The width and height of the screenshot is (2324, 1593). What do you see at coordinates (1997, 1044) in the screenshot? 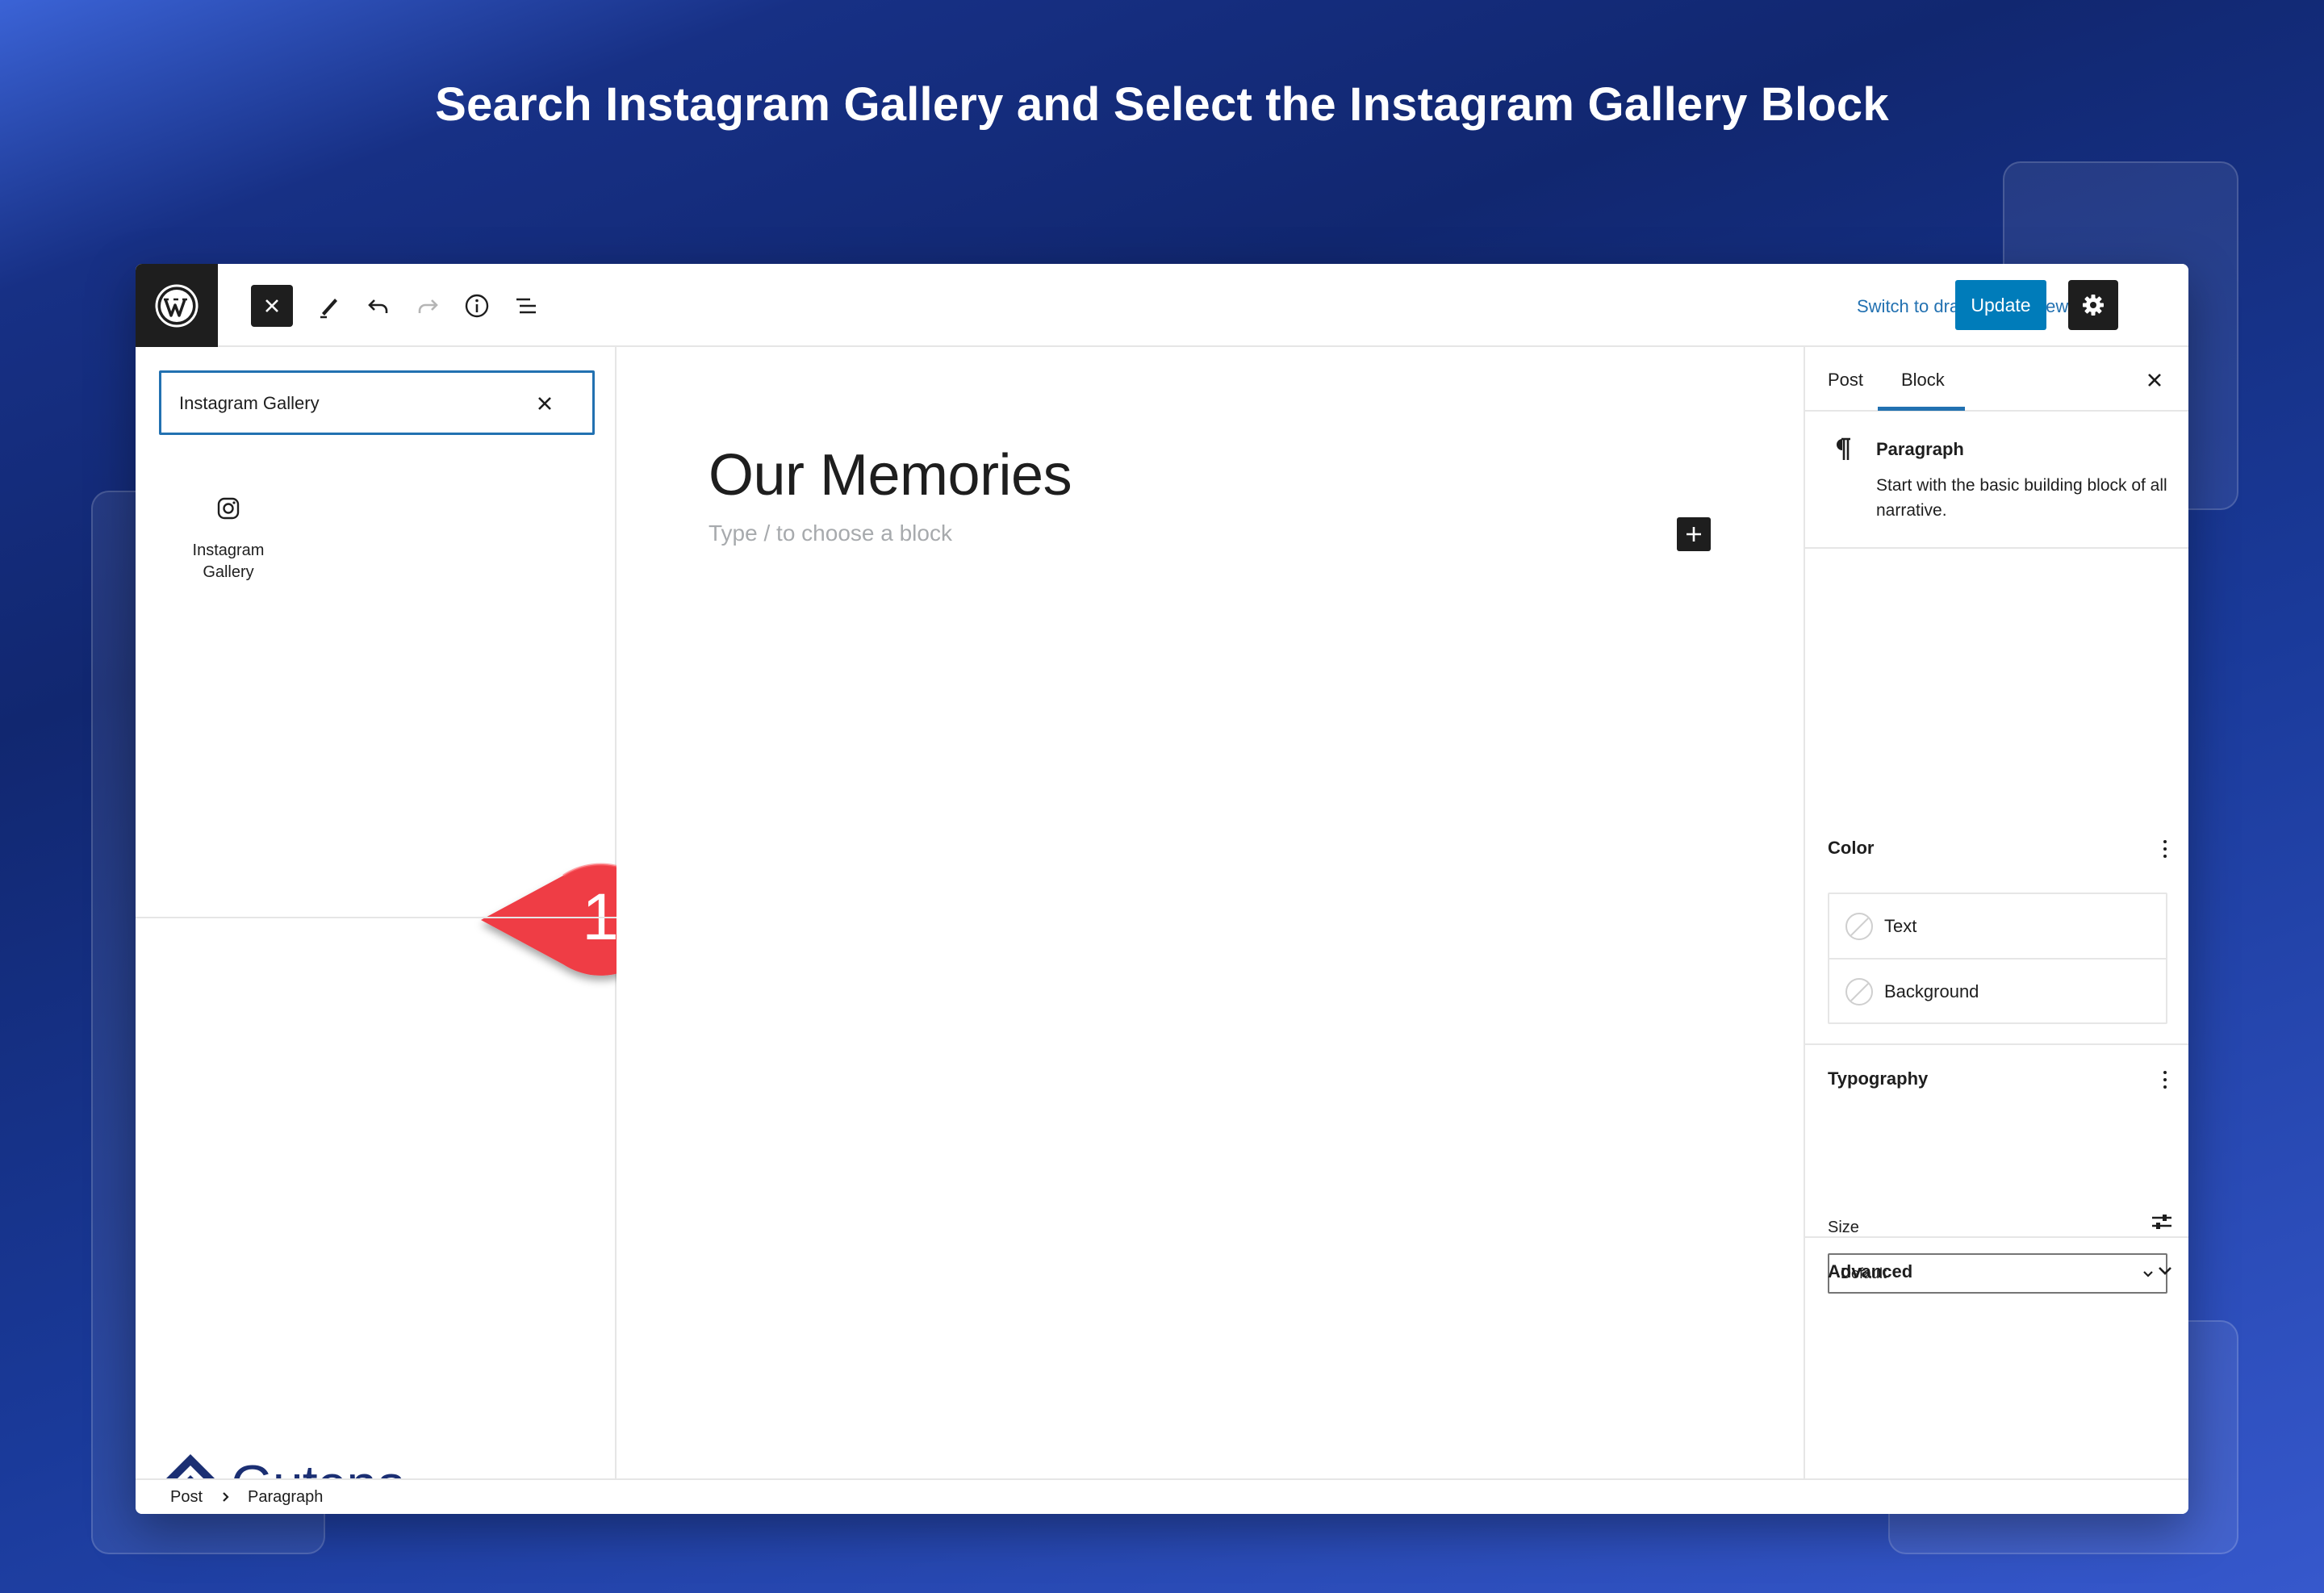
I see `color-section-divider` at bounding box center [1997, 1044].